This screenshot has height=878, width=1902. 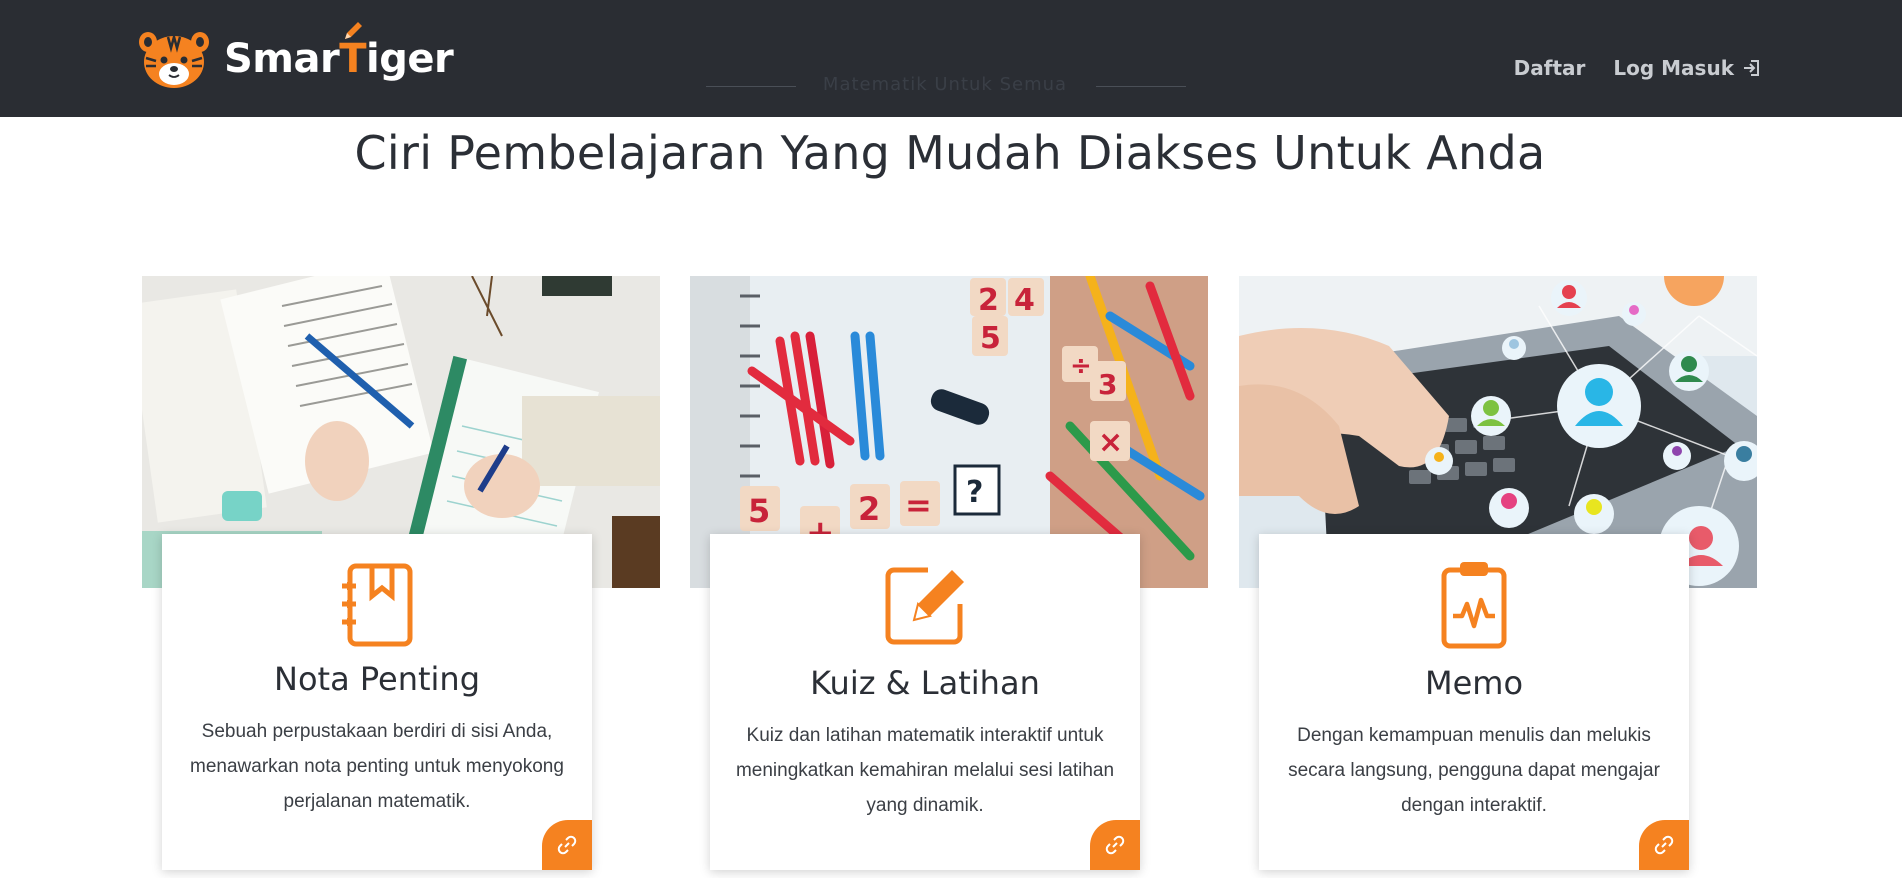 I want to click on ghost-divider-right, so click(x=1141, y=86).